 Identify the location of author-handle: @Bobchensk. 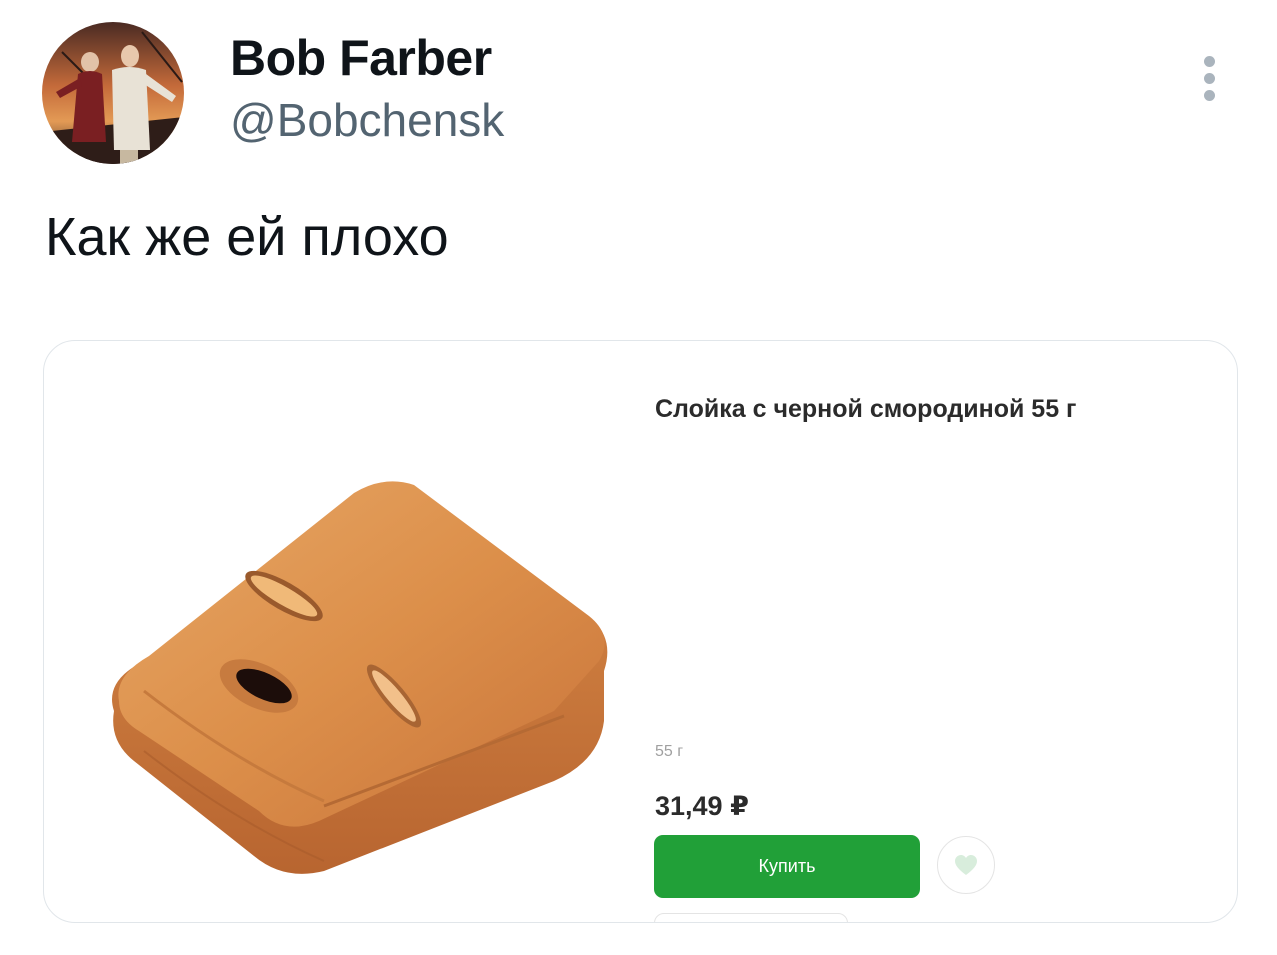
(367, 120).